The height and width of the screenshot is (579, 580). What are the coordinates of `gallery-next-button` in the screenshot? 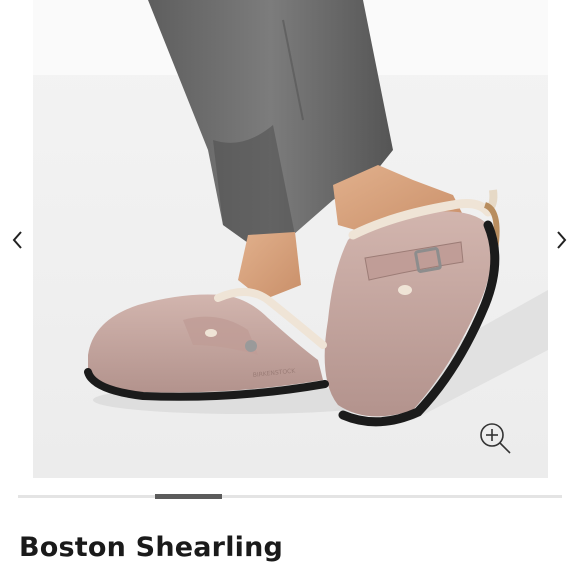 It's located at (561, 240).